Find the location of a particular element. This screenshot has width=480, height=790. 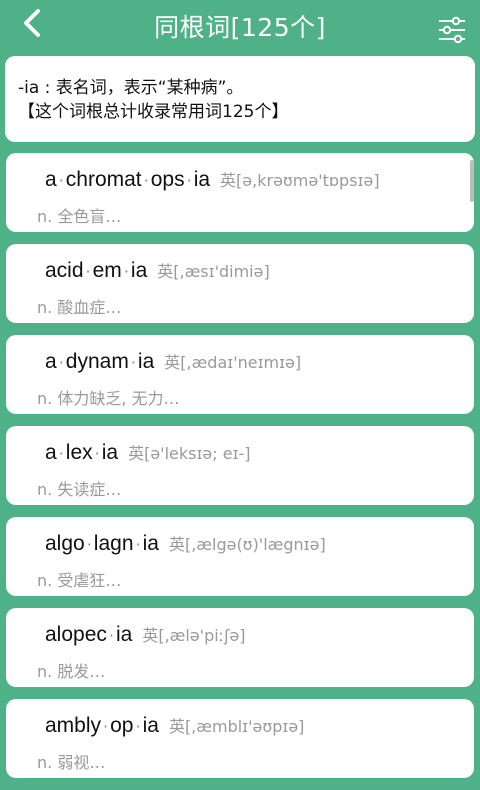

root-definition: -ia : 表名词，表示“某种病”。 is located at coordinates (131, 88).